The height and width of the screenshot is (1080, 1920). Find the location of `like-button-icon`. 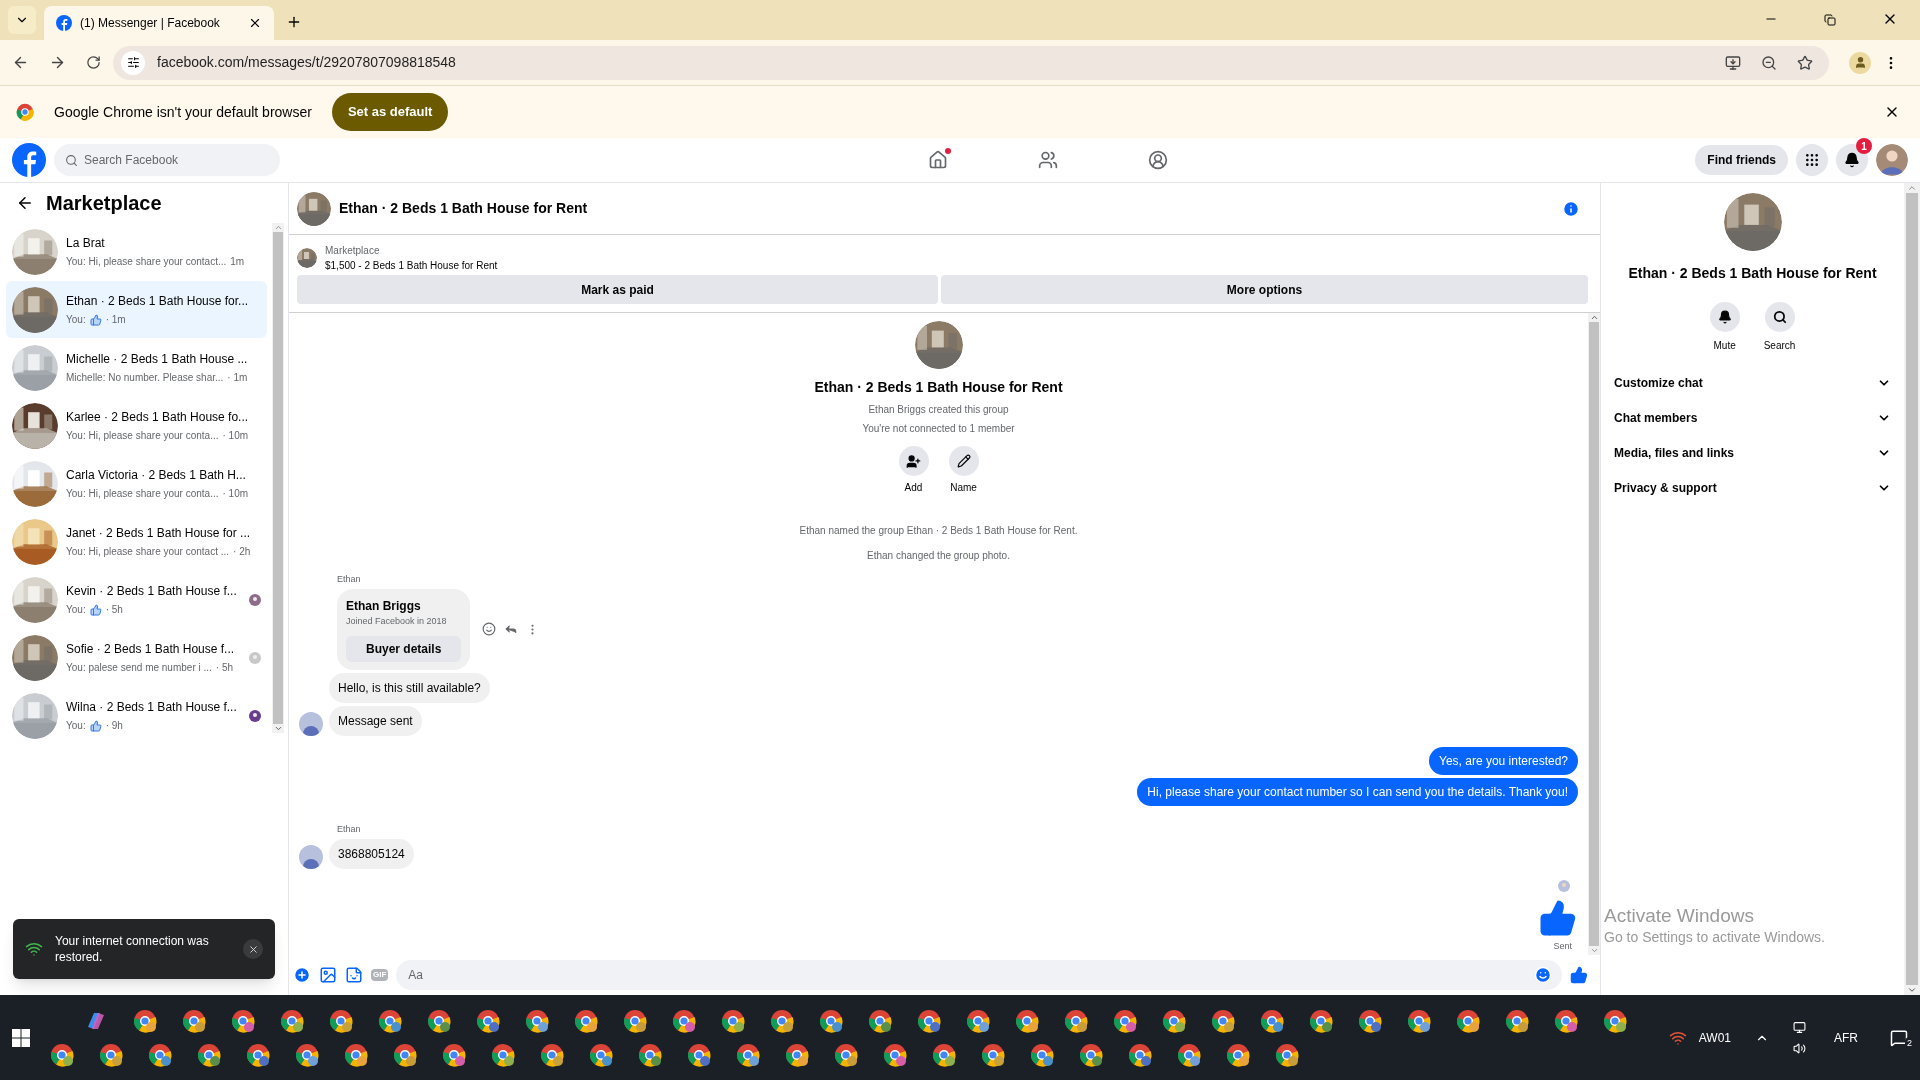

like-button-icon is located at coordinates (1579, 975).